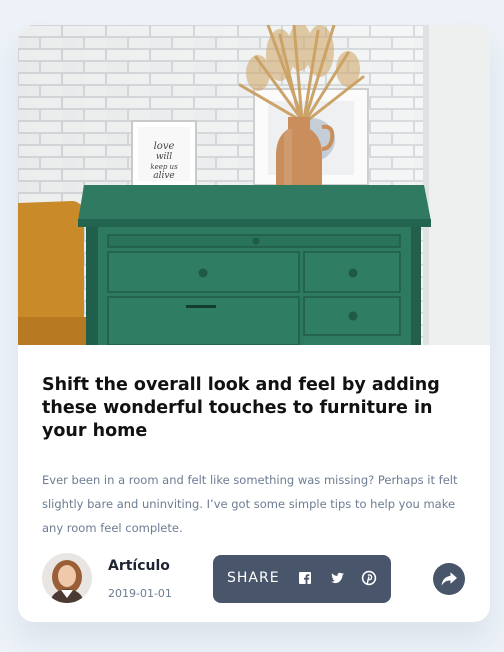  I want to click on share-label: SHARE, so click(253, 578).